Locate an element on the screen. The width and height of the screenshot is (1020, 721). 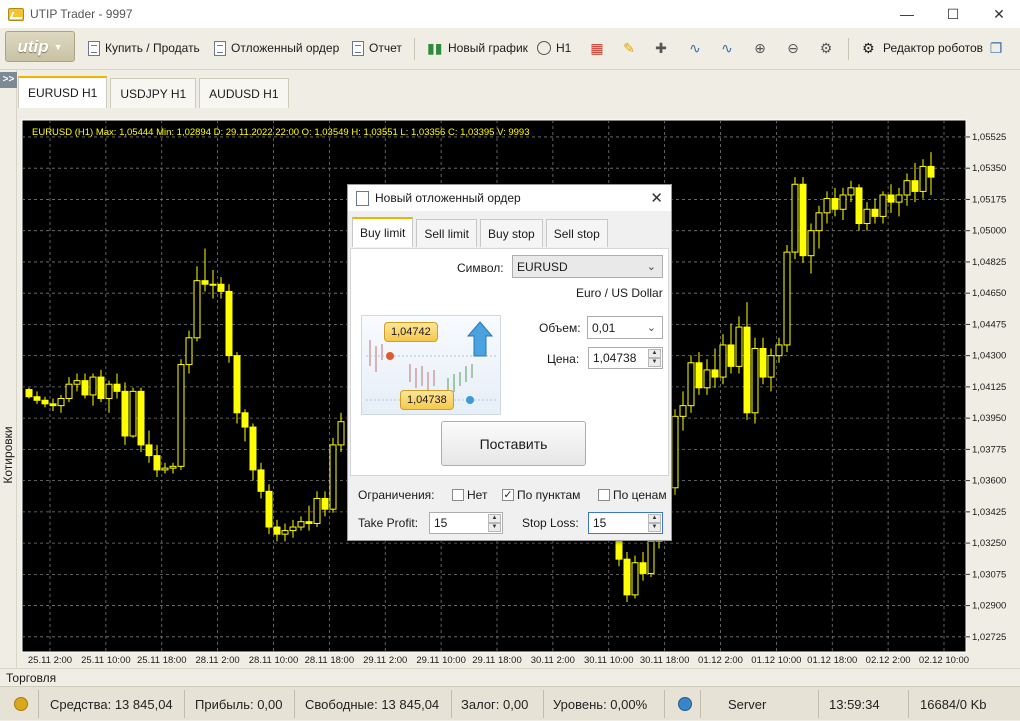
maximize-button: ☐ is located at coordinates (953, 14).